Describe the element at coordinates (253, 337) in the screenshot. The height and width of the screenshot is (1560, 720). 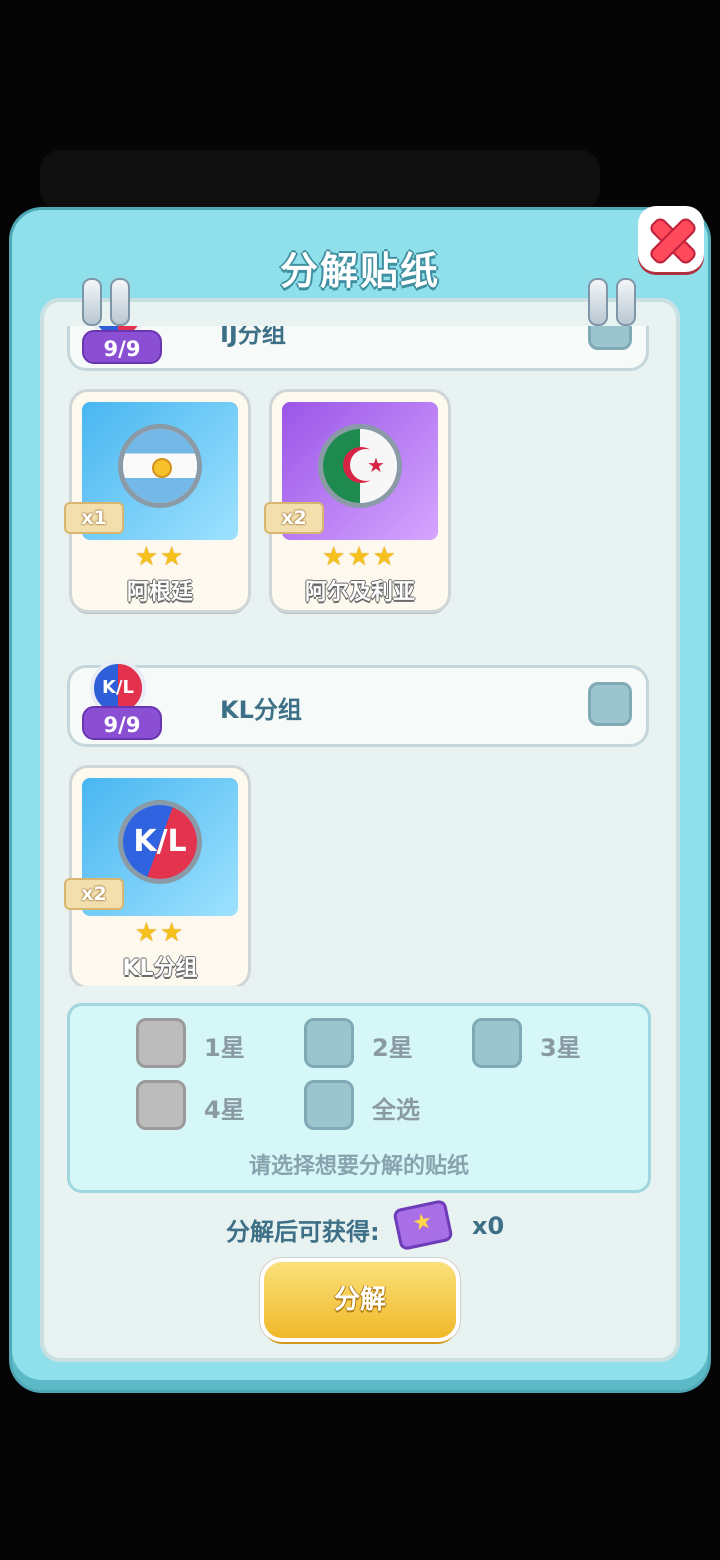
I see `group-name: IJ分组` at that location.